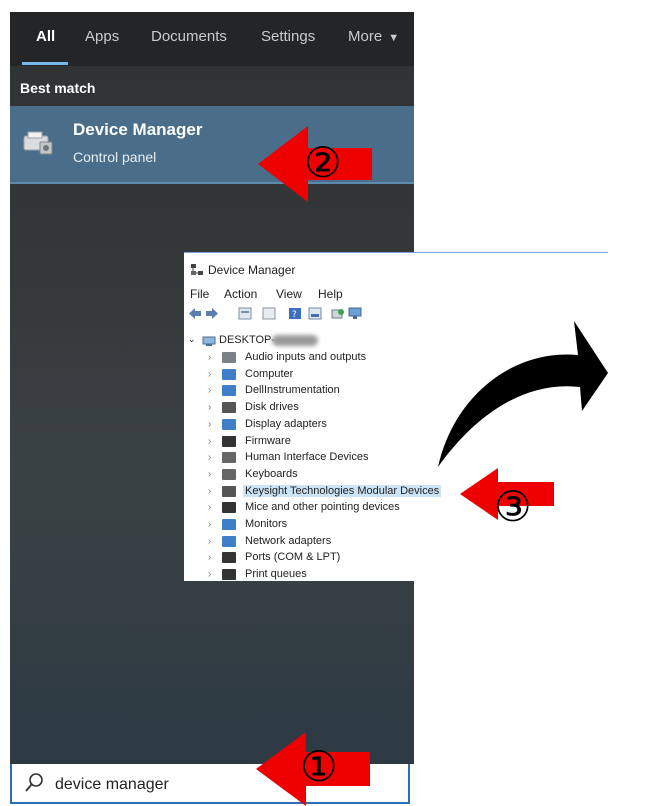 This screenshot has height=806, width=652. Describe the element at coordinates (45, 63) in the screenshot. I see `active-tab-indicator` at that location.